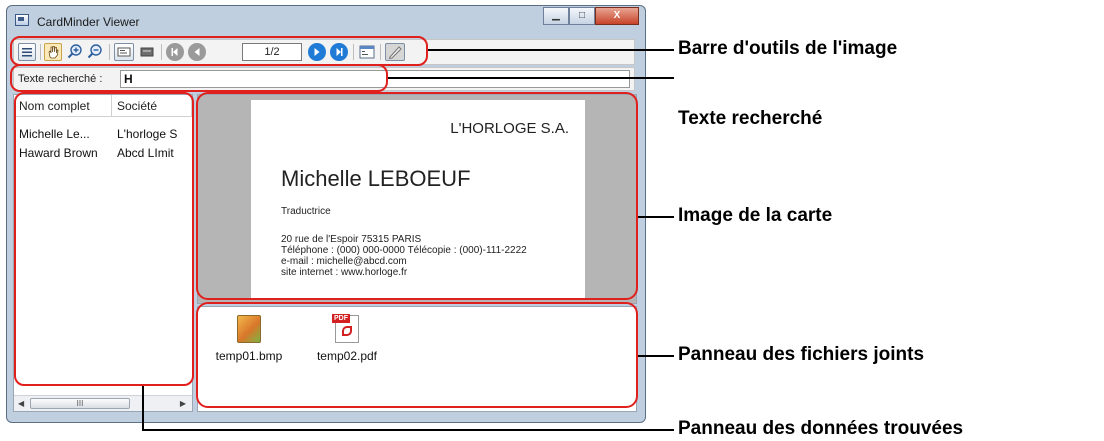  Describe the element at coordinates (801, 354) in the screenshot. I see `callout-attachments: Panneau des fichiers joints` at that location.